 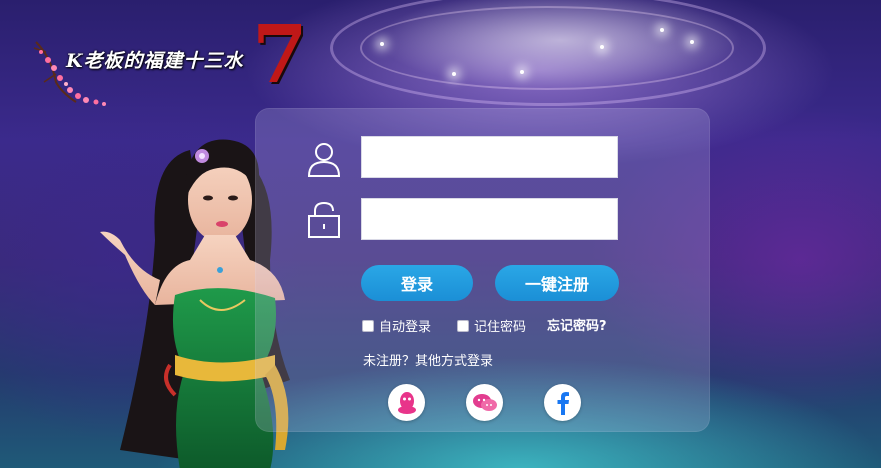 I want to click on forgot-password-link: 忘记密码?, so click(x=577, y=324).